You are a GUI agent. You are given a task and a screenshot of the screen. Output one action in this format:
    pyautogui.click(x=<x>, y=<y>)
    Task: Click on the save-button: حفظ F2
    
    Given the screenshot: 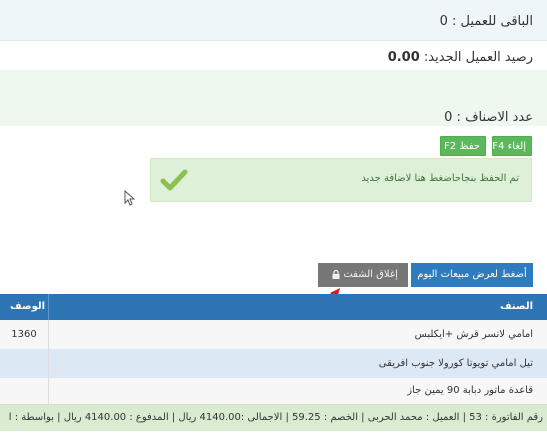 What is the action you would take?
    pyautogui.click(x=463, y=146)
    